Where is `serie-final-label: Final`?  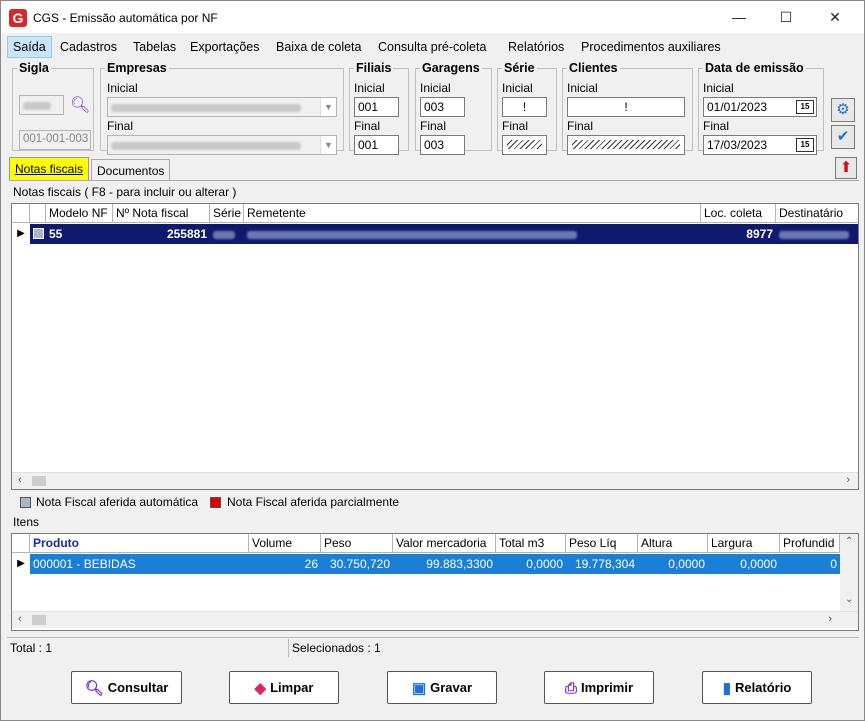 serie-final-label: Final is located at coordinates (515, 126).